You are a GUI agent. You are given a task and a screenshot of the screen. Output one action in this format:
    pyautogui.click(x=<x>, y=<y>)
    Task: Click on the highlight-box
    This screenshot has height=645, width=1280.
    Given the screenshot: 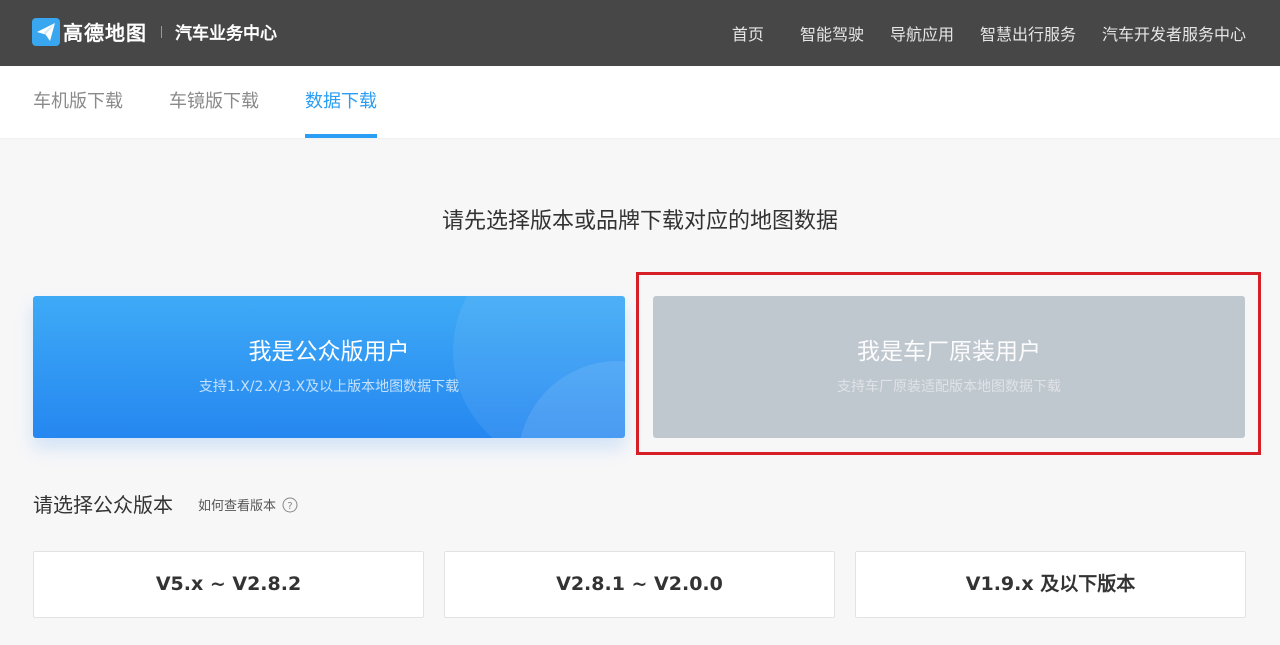 What is the action you would take?
    pyautogui.click(x=948, y=363)
    